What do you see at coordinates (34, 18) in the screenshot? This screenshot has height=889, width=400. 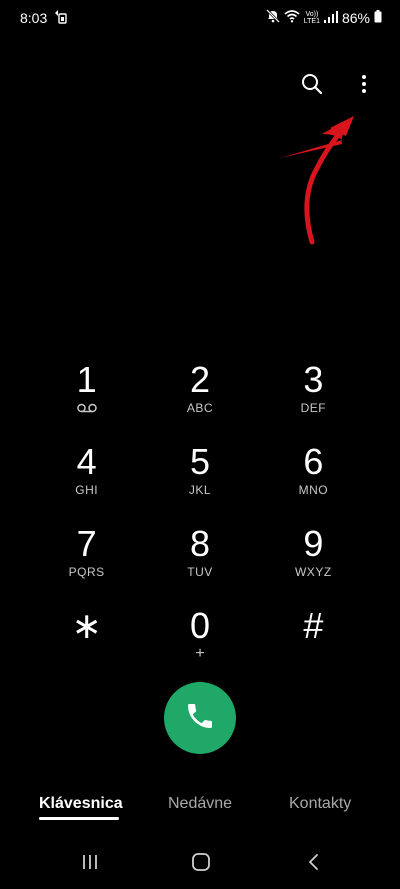 I see `status-time: 8:03` at bounding box center [34, 18].